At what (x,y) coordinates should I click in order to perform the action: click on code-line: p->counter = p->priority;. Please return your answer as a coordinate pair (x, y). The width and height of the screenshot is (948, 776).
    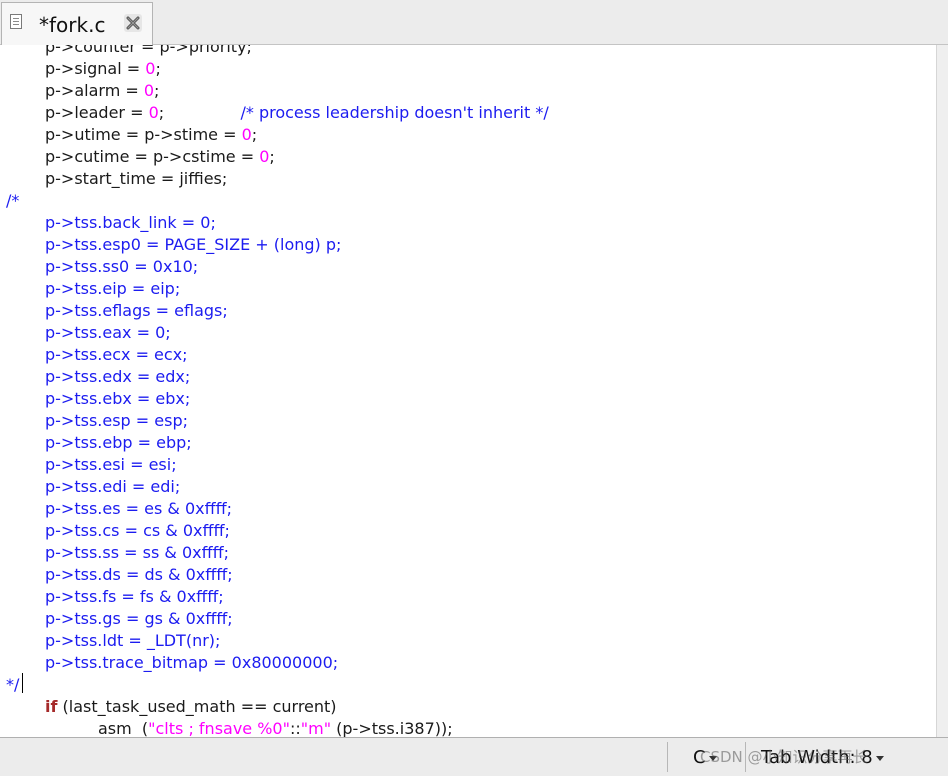
    Looking at the image, I should click on (148, 51).